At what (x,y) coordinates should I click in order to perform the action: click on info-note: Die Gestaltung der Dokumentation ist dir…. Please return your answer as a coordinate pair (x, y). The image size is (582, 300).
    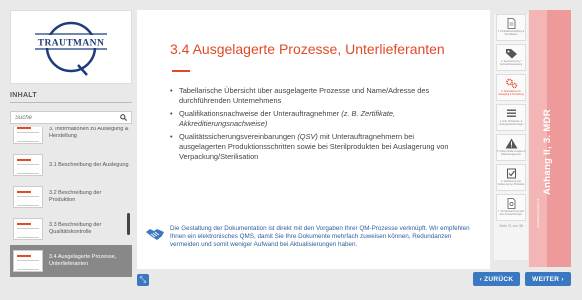
    Looking at the image, I should click on (310, 237).